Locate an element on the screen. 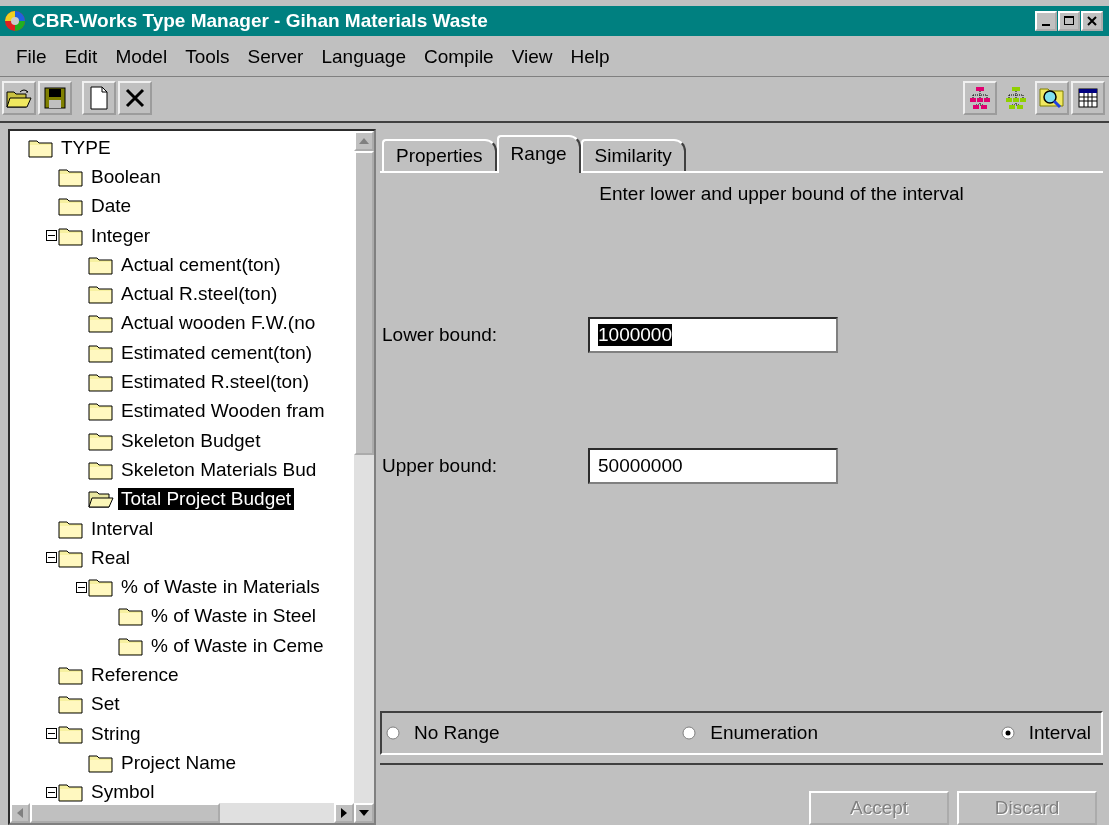  field-label: Upper bound: is located at coordinates (440, 466).